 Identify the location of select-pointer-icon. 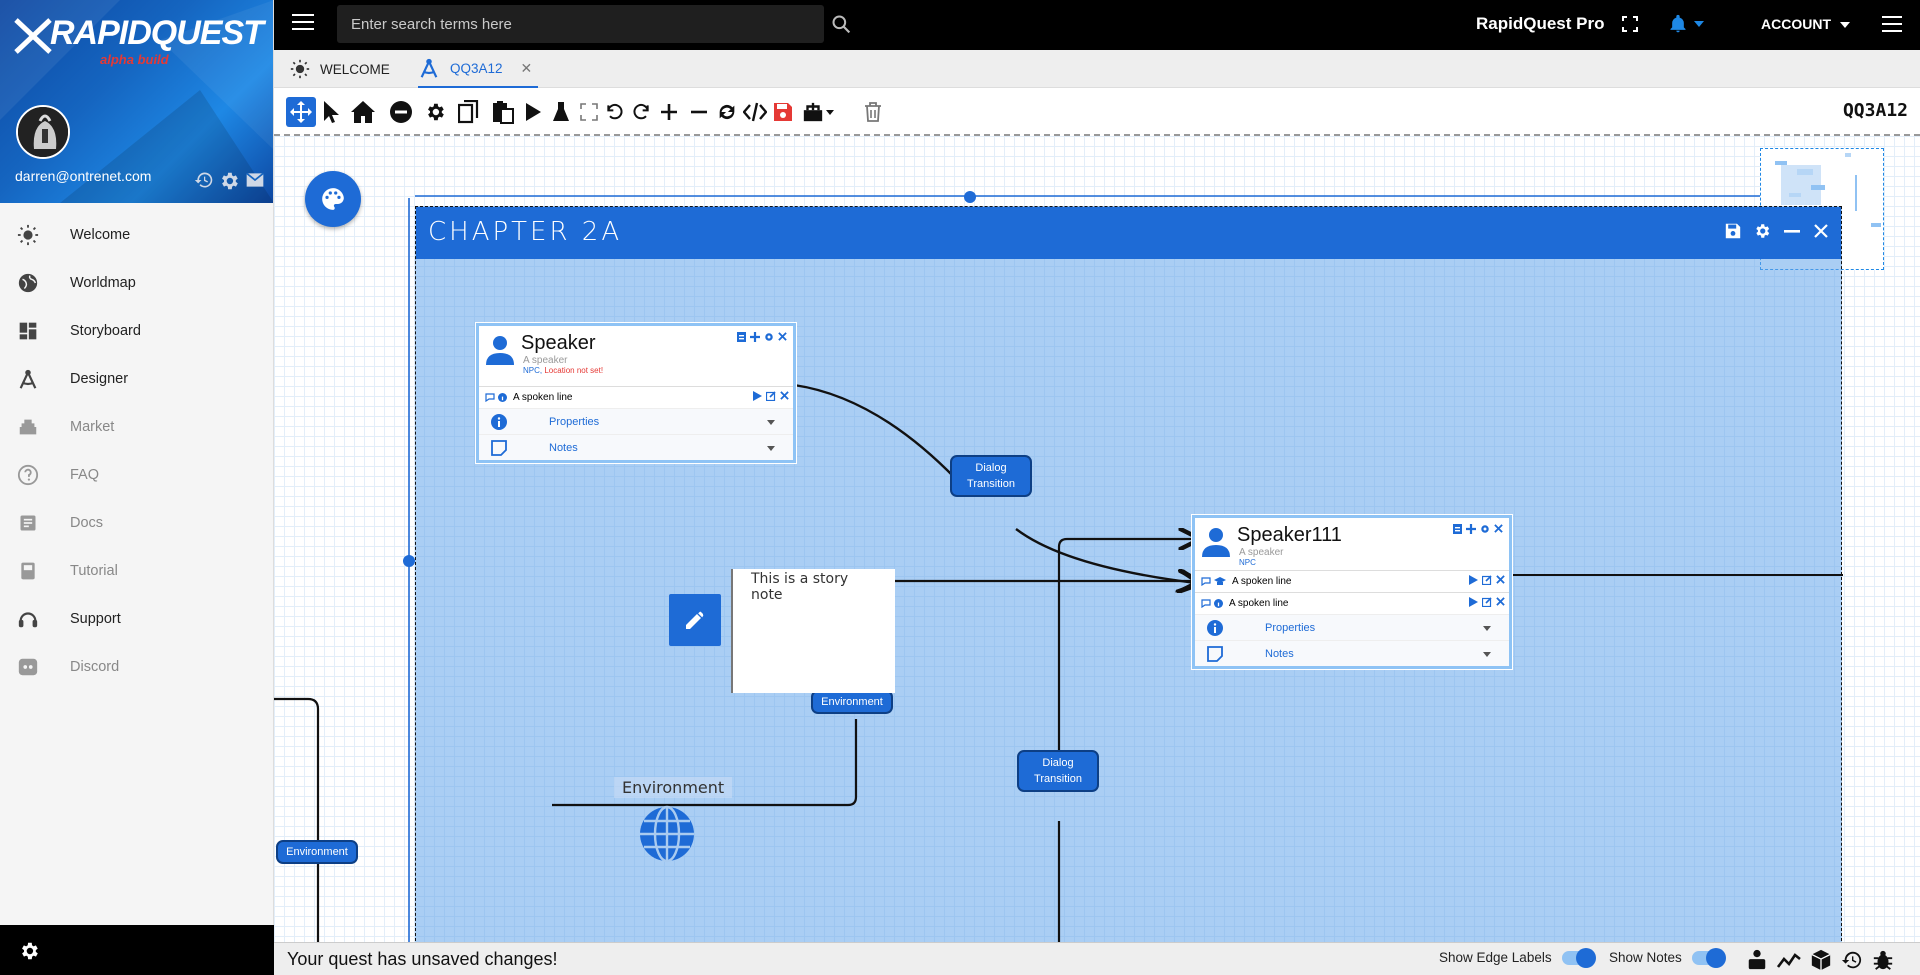
(331, 112).